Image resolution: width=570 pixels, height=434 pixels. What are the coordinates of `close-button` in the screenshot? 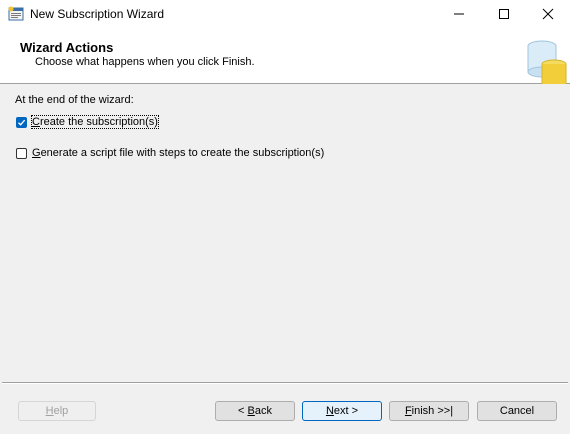 It's located at (547, 14).